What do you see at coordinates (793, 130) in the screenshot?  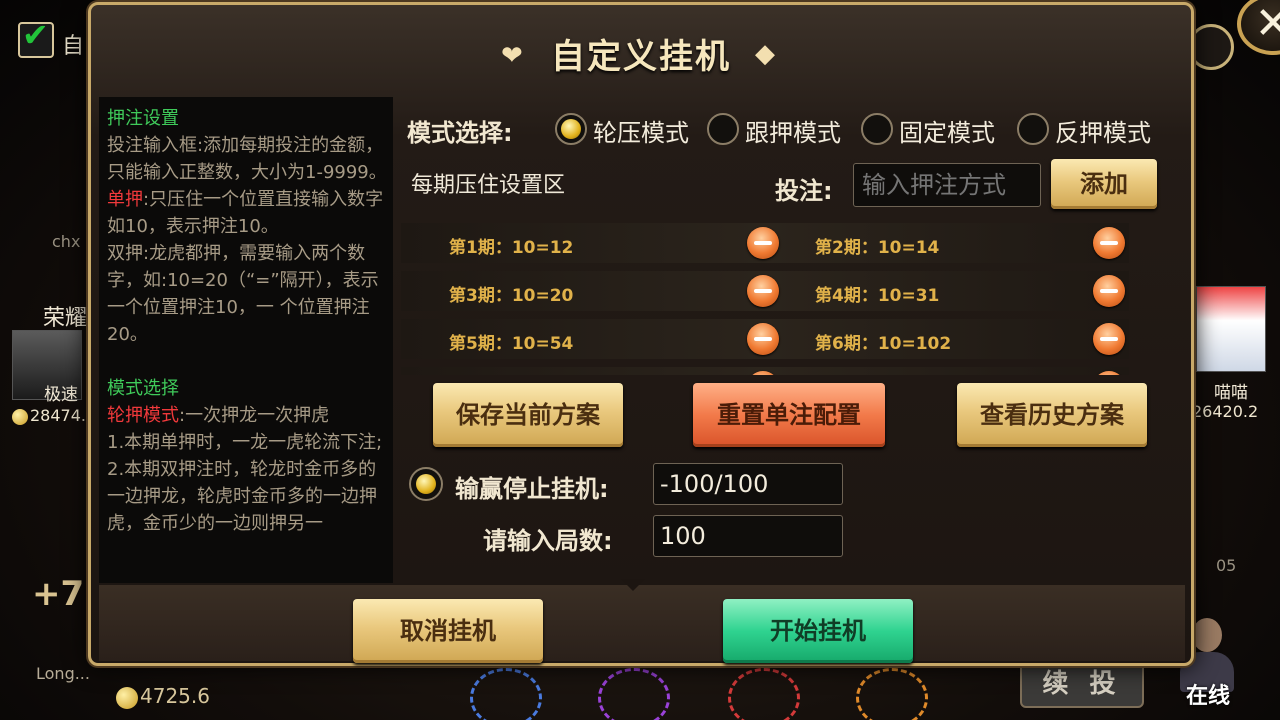 I see `mode-label-follow: 跟押模式` at bounding box center [793, 130].